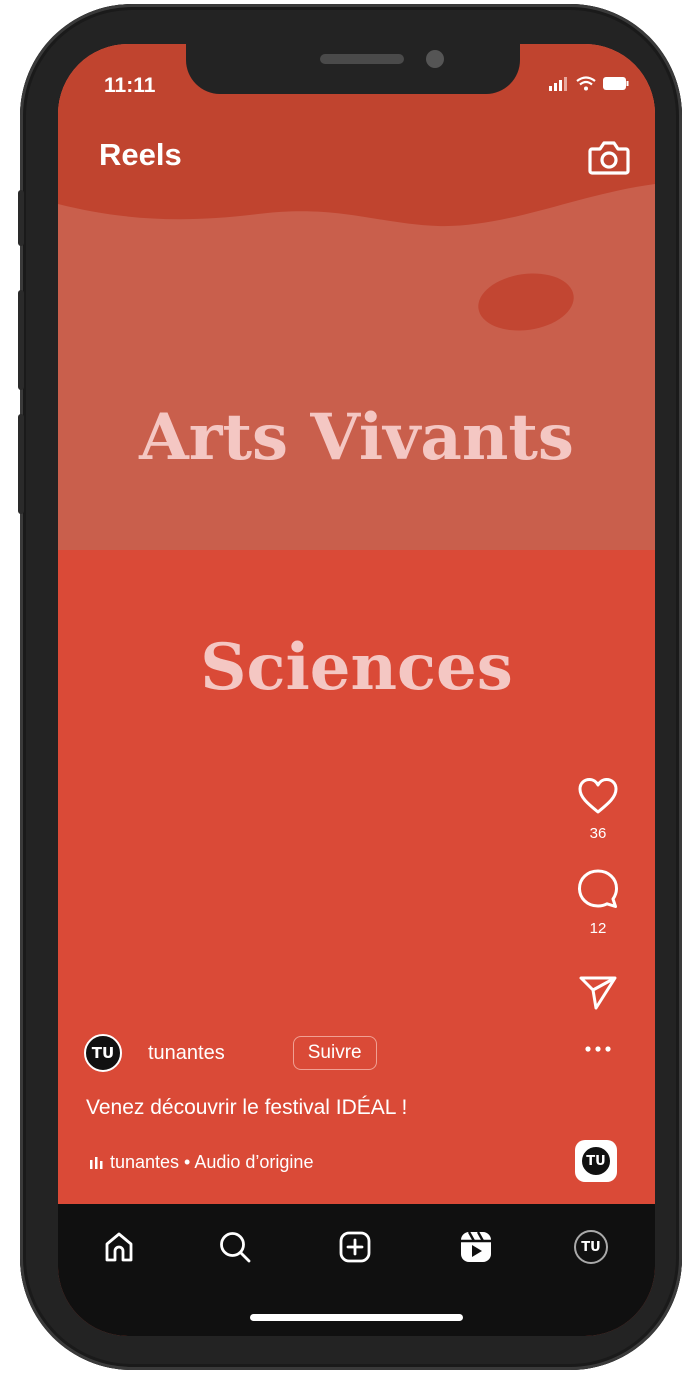 Image resolution: width=684 pixels, height=1375 pixels. I want to click on nav-search, so click(235, 1247).